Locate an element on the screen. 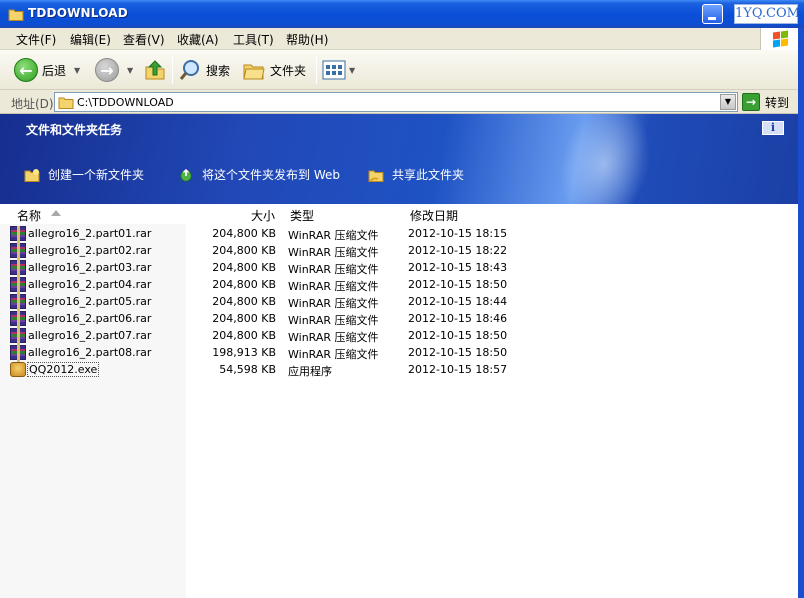 The height and width of the screenshot is (598, 804). column-modified: 修改日期 is located at coordinates (434, 215).